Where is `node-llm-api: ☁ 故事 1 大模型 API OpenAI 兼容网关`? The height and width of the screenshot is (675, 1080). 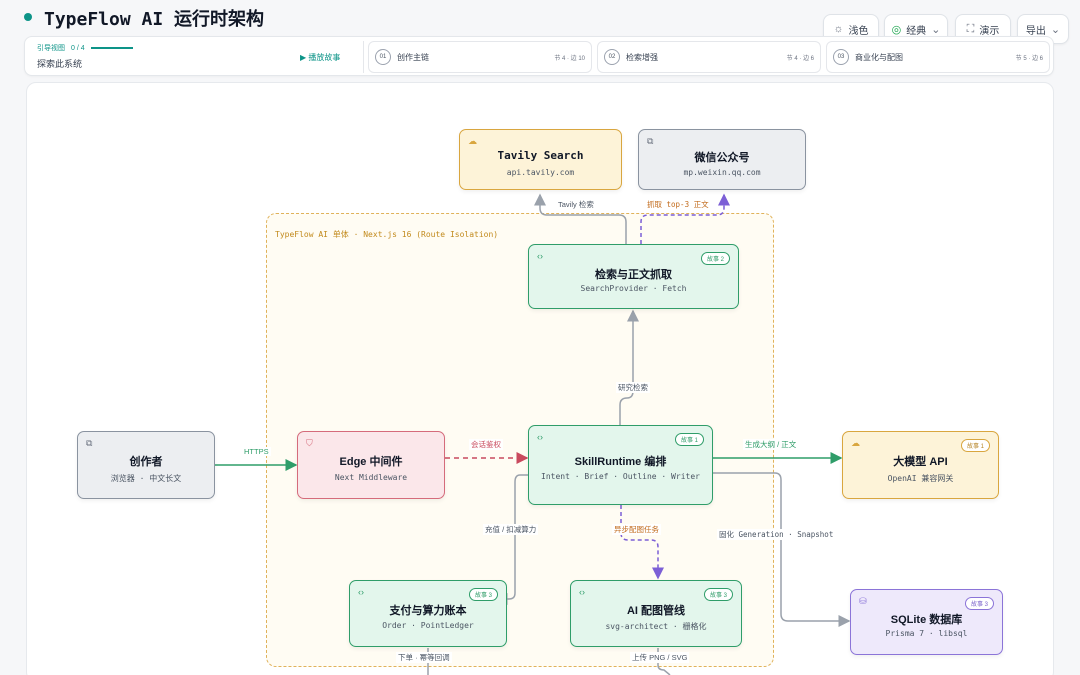
node-llm-api: ☁ 故事 1 大模型 API OpenAI 兼容网关 is located at coordinates (920, 465).